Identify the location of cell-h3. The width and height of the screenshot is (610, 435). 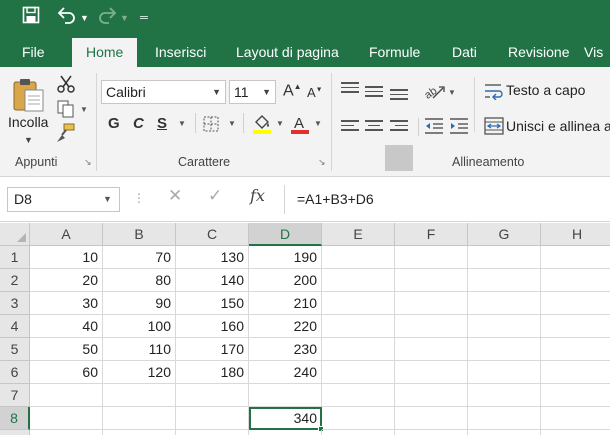
(575, 303).